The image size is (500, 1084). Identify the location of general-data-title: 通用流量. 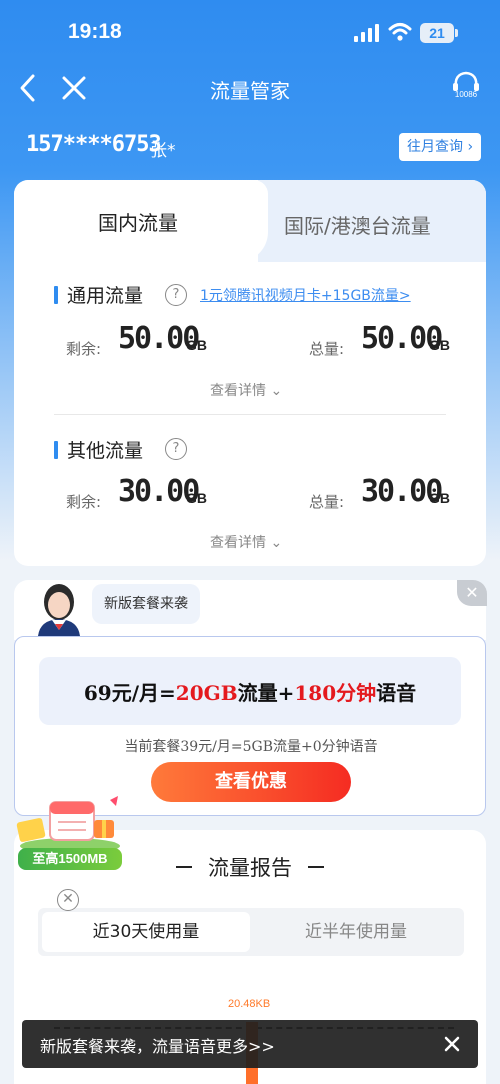
(105, 296).